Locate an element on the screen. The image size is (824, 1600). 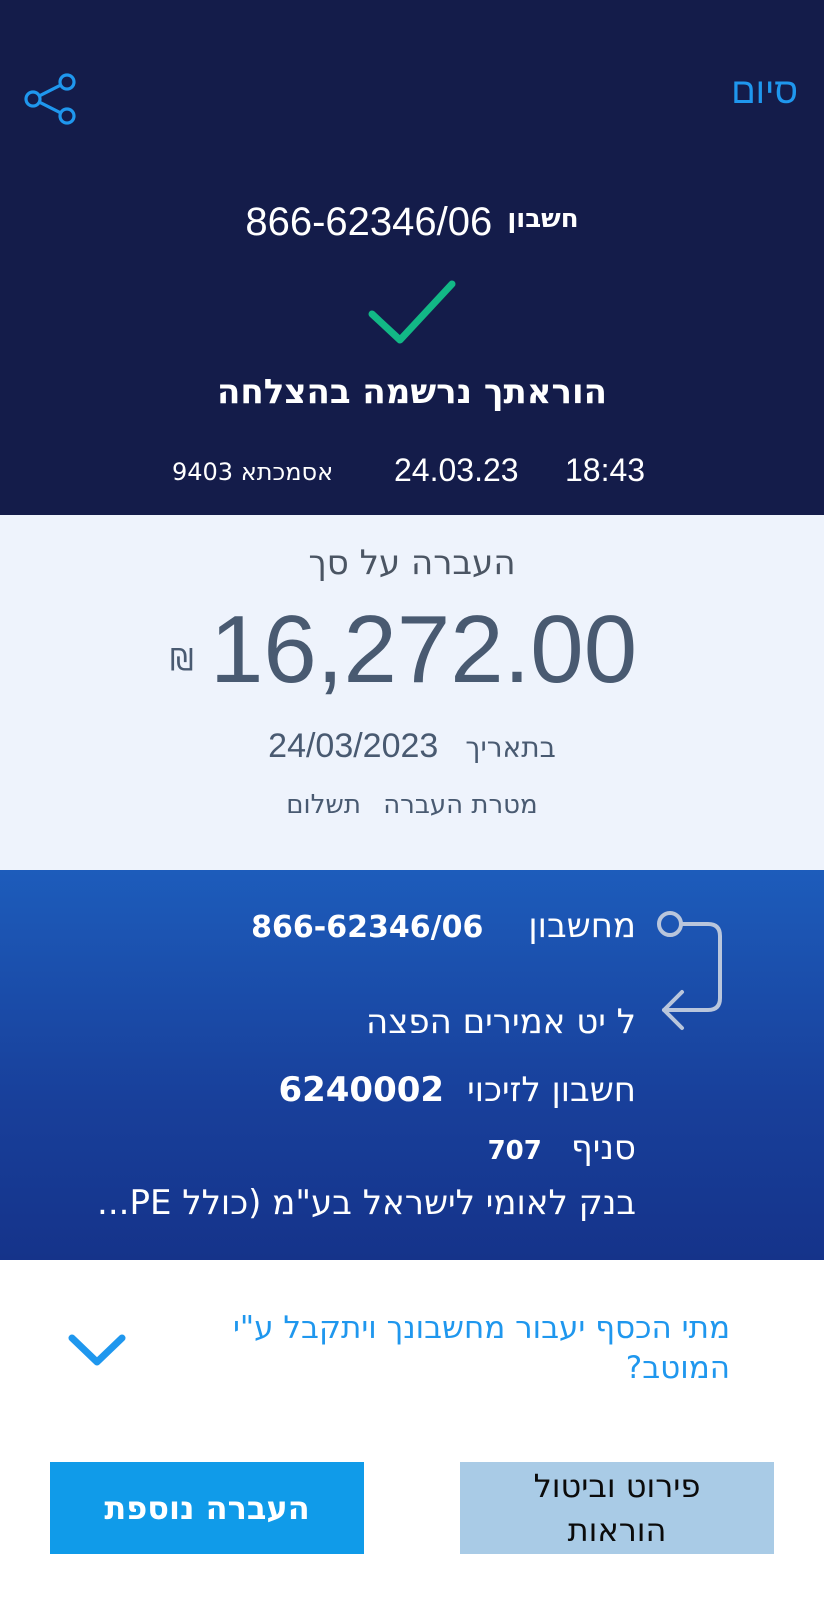
chevron-down-icon is located at coordinates (97, 1350).